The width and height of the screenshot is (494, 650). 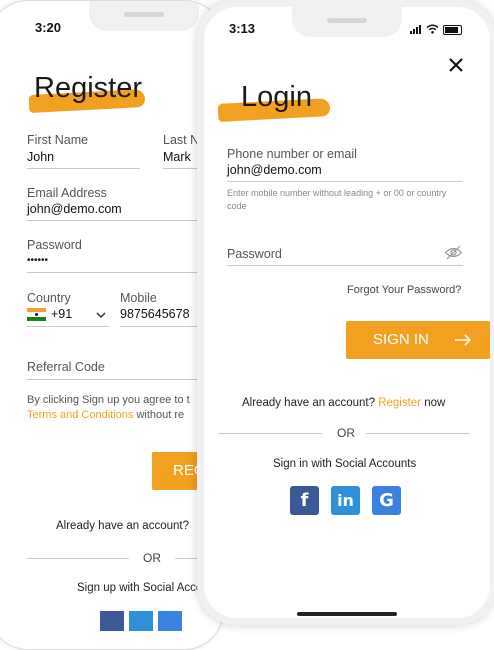 I want to click on phone-email-field: john@demo.com, so click(x=274, y=170).